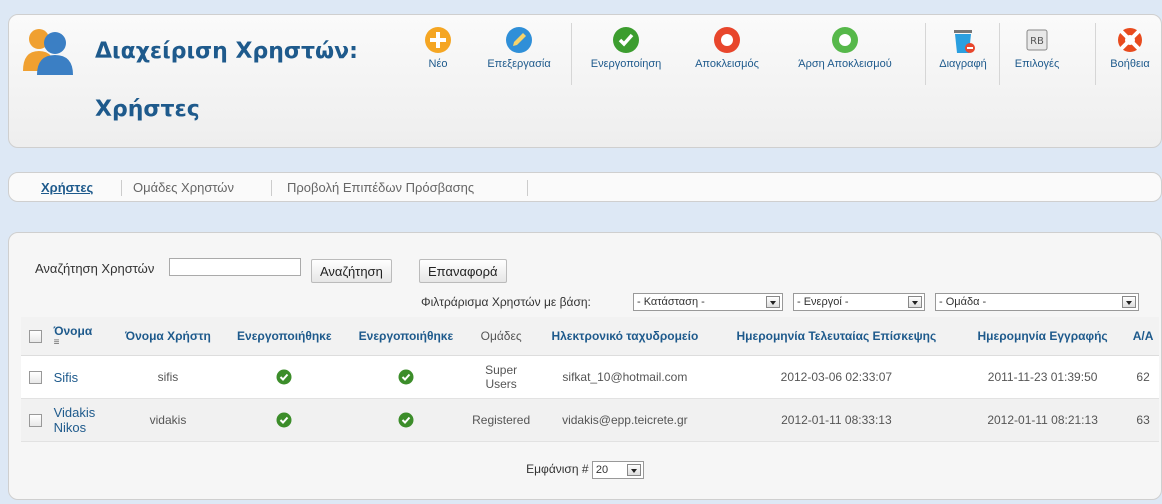 The width and height of the screenshot is (1162, 504). Describe the element at coordinates (501, 420) in the screenshot. I see `groups-cell: Registered` at that location.